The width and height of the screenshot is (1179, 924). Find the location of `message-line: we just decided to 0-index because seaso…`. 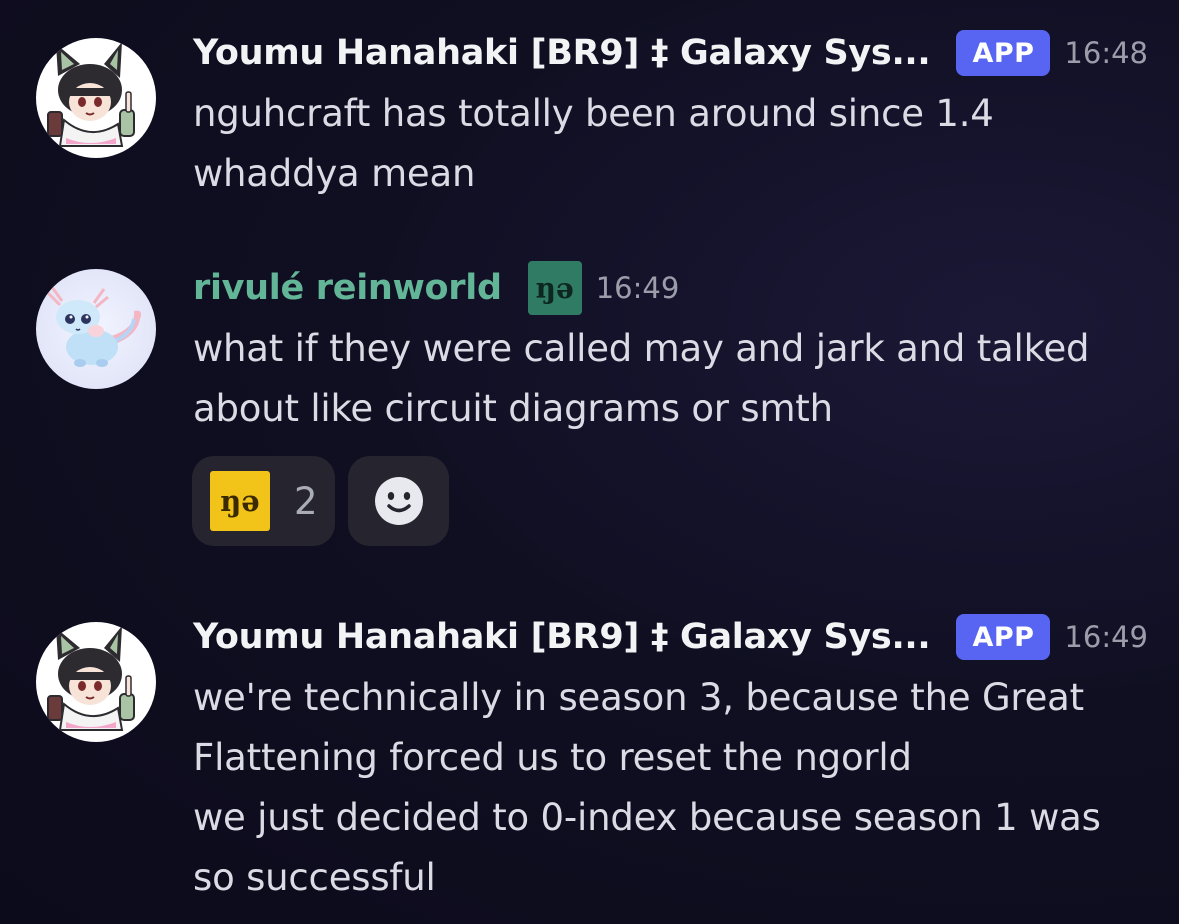

message-line: we just decided to 0-index because seaso… is located at coordinates (647, 817).